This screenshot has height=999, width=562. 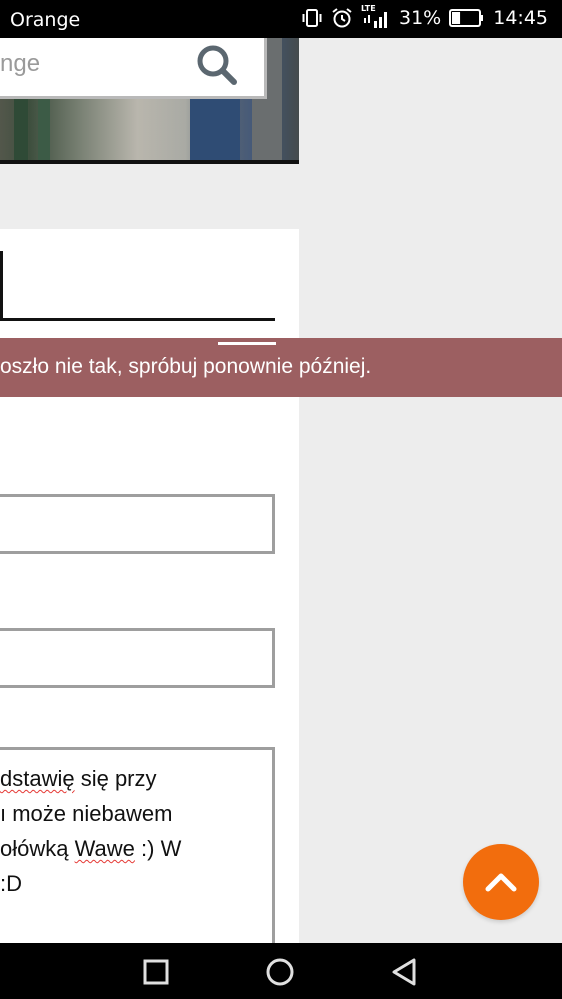 I want to click on chevron-up-icon, so click(x=501, y=882).